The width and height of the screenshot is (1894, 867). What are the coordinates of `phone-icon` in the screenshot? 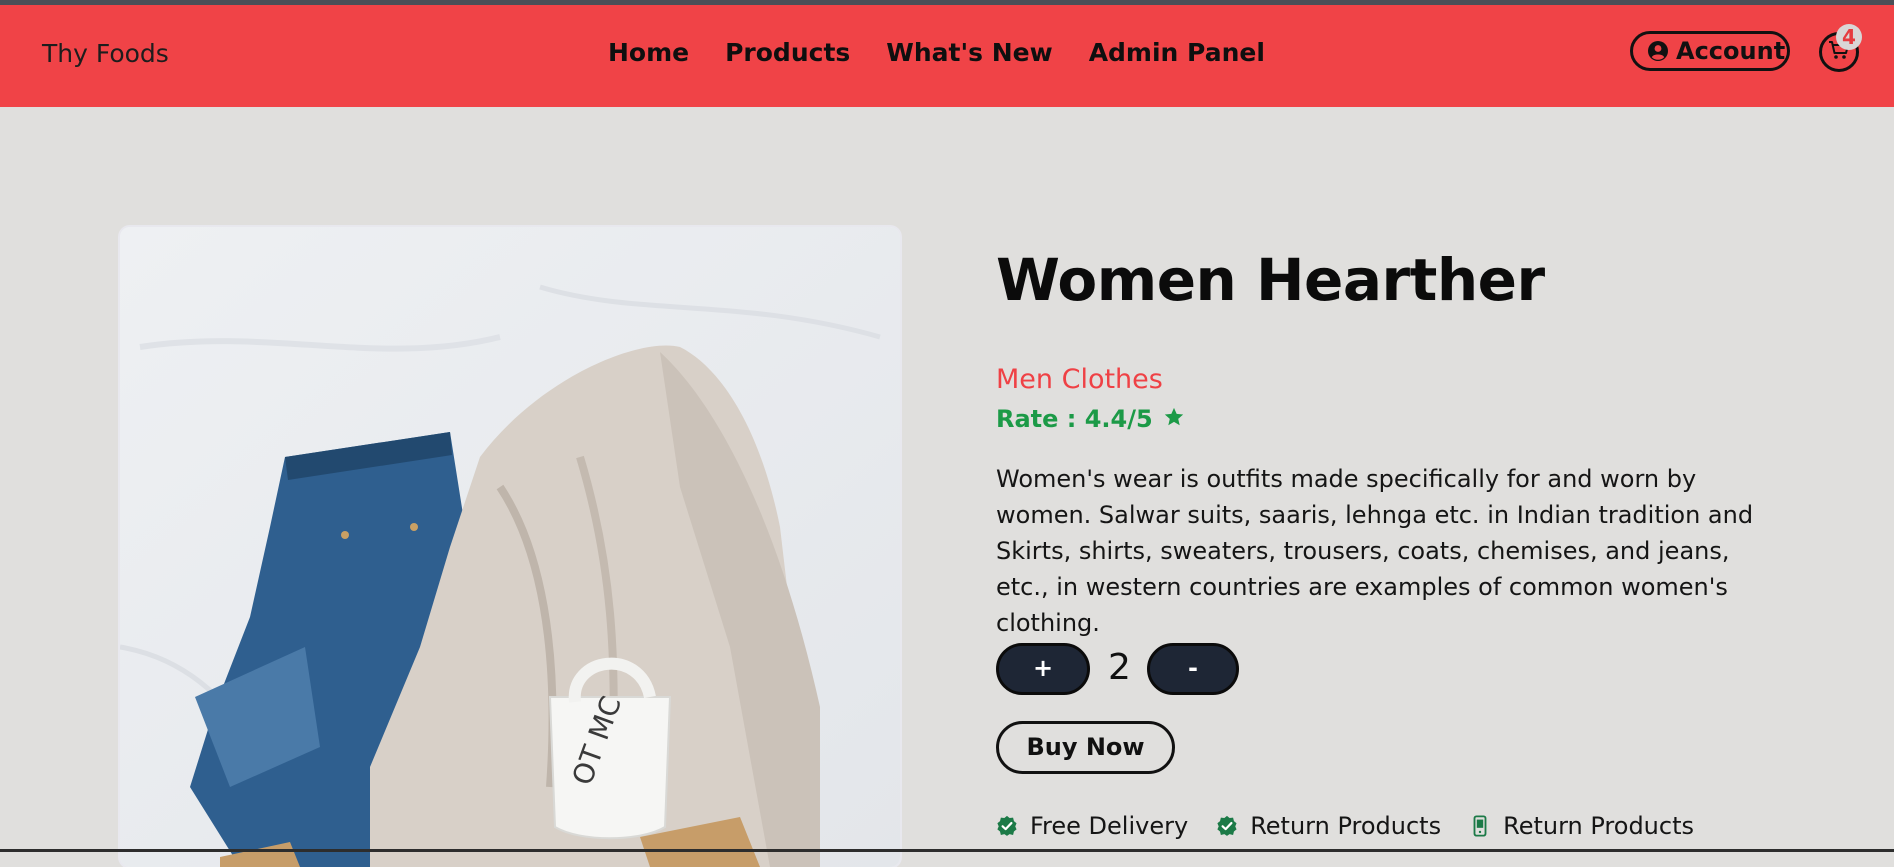 It's located at (1480, 826).